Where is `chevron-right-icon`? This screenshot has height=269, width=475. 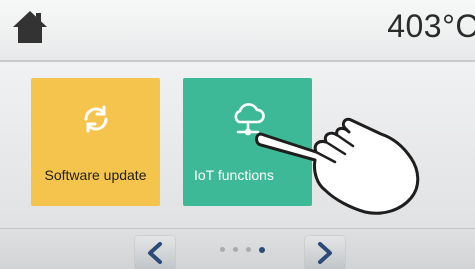 chevron-right-icon is located at coordinates (325, 253).